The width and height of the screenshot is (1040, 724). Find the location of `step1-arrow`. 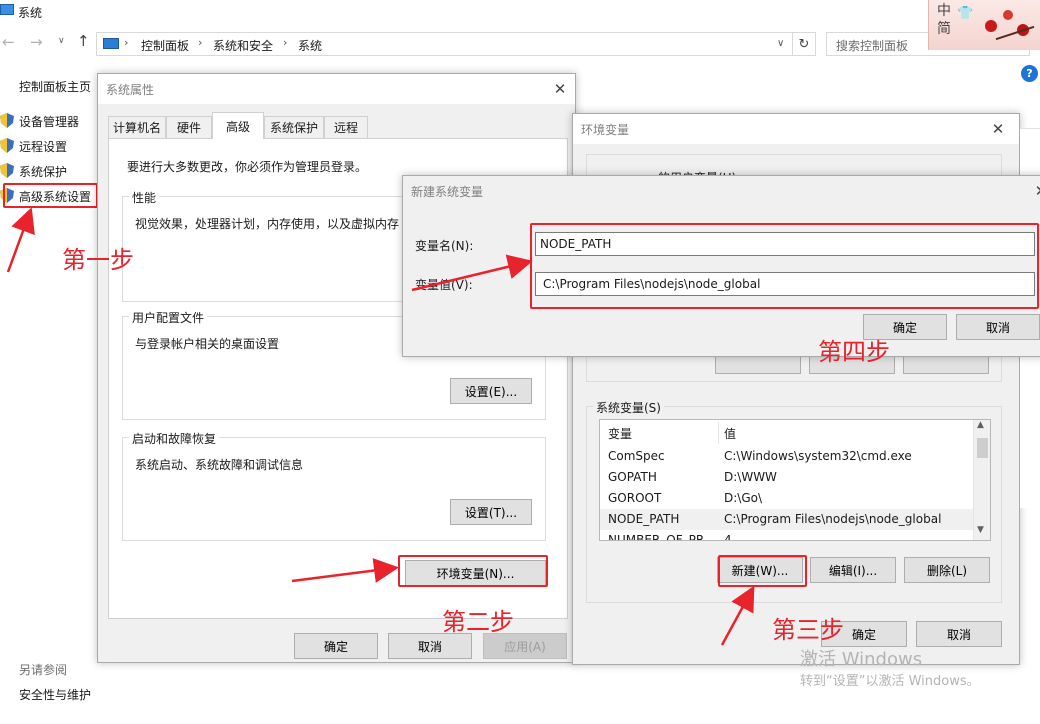

step1-arrow is located at coordinates (20, 240).